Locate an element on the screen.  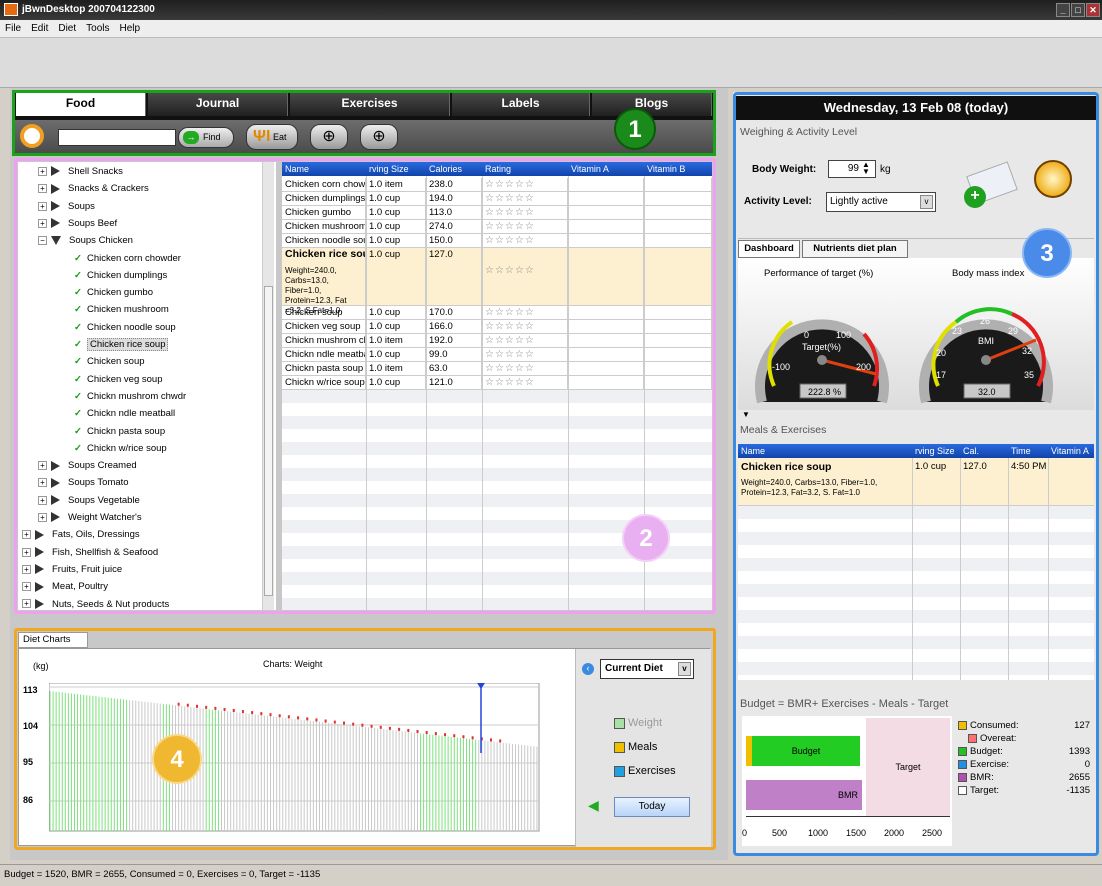
region-1-outline is located at coordinates (364, 123).